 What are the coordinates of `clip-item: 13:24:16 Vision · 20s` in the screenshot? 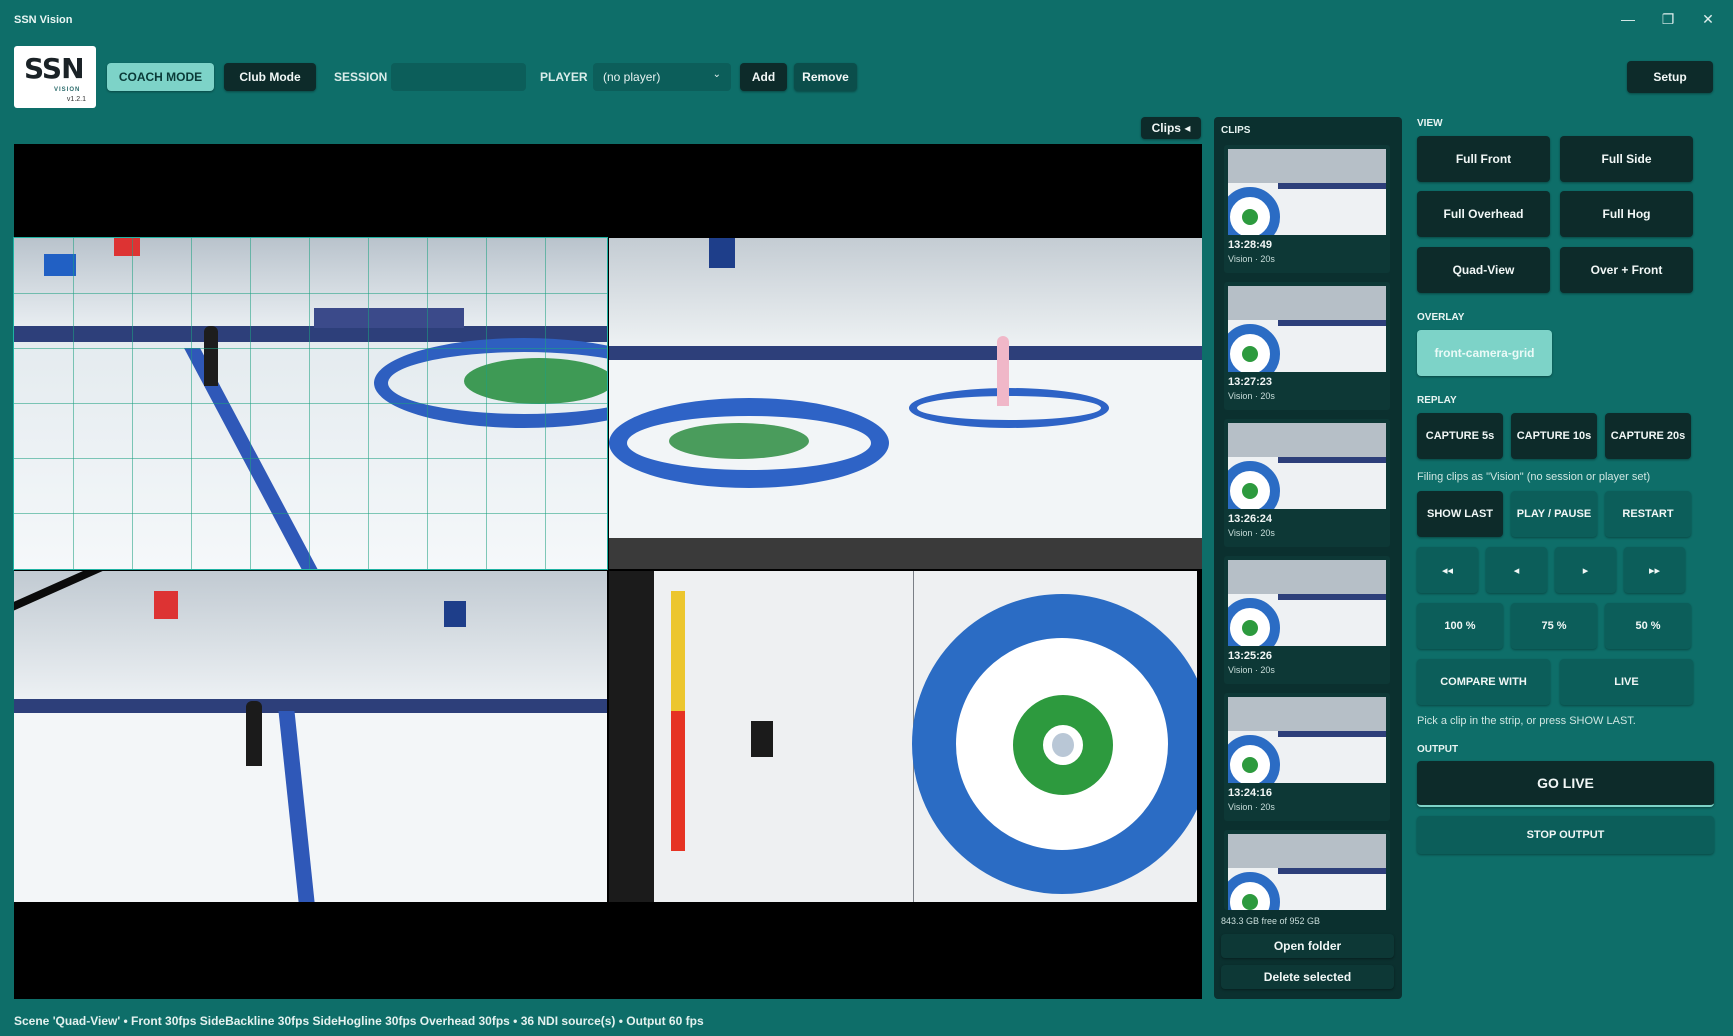 It's located at (1307, 757).